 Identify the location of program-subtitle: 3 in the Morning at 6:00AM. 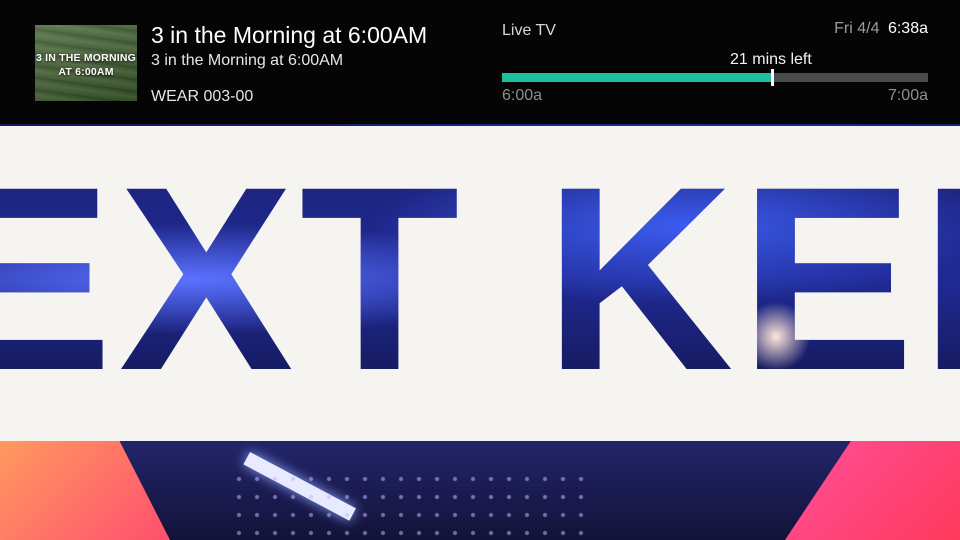
(247, 60).